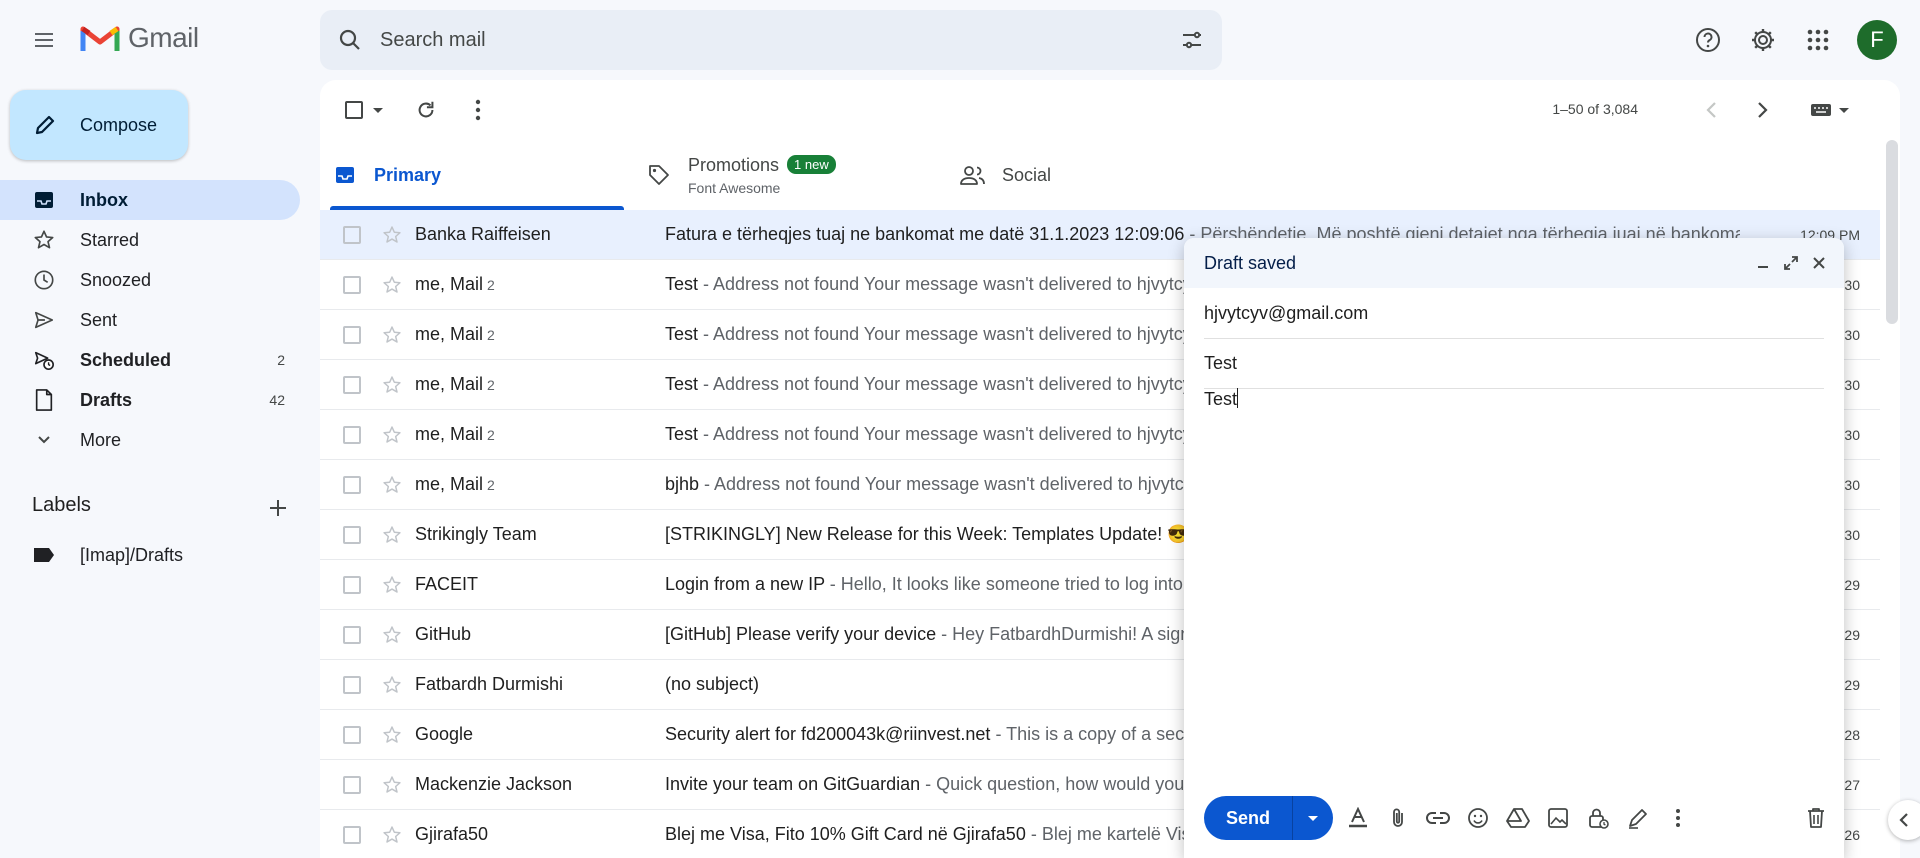  I want to click on sidebar-item-snoozed: Snoozed, so click(150, 280).